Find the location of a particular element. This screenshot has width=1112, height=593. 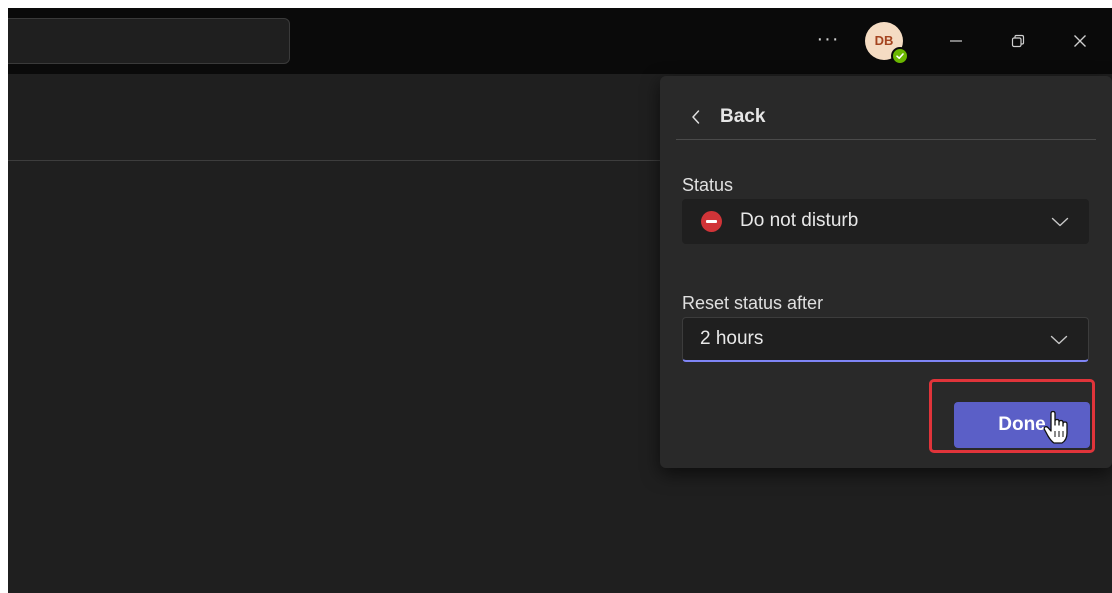

reset-status-label: Reset status after is located at coordinates (753, 303).